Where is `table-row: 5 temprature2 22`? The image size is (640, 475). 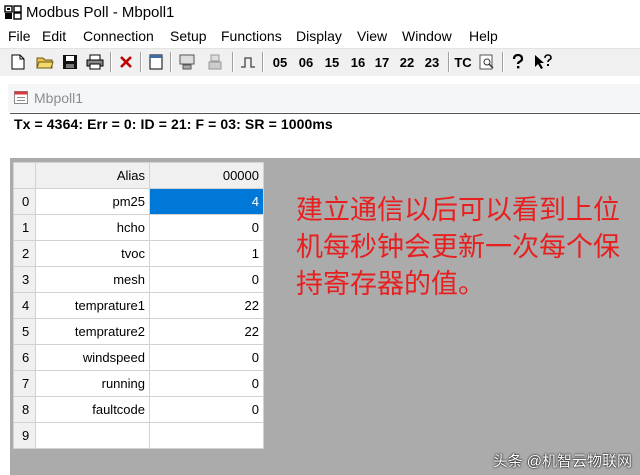
table-row: 5 temprature2 22 is located at coordinates (138, 331).